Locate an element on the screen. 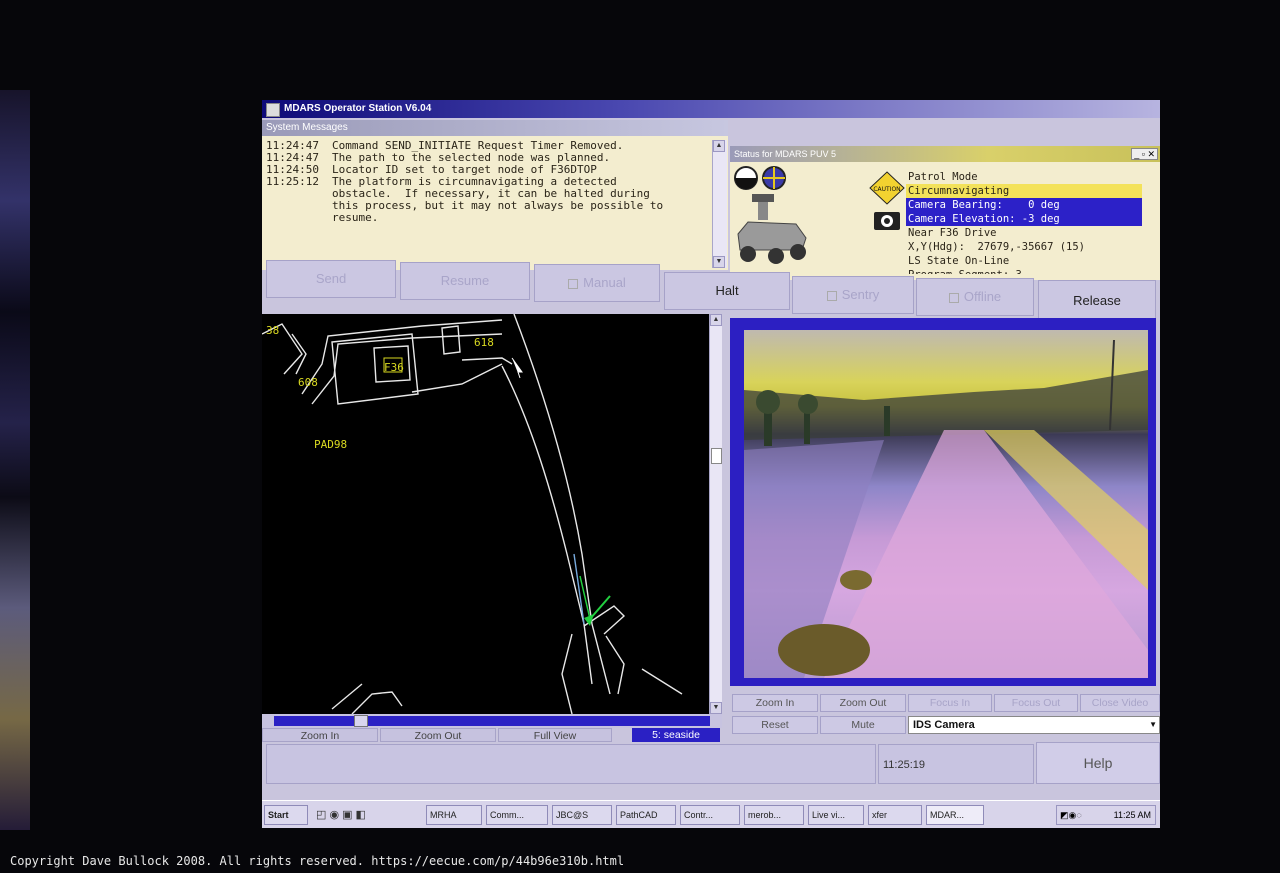  caution-label: CAUTION is located at coordinates (886, 189).